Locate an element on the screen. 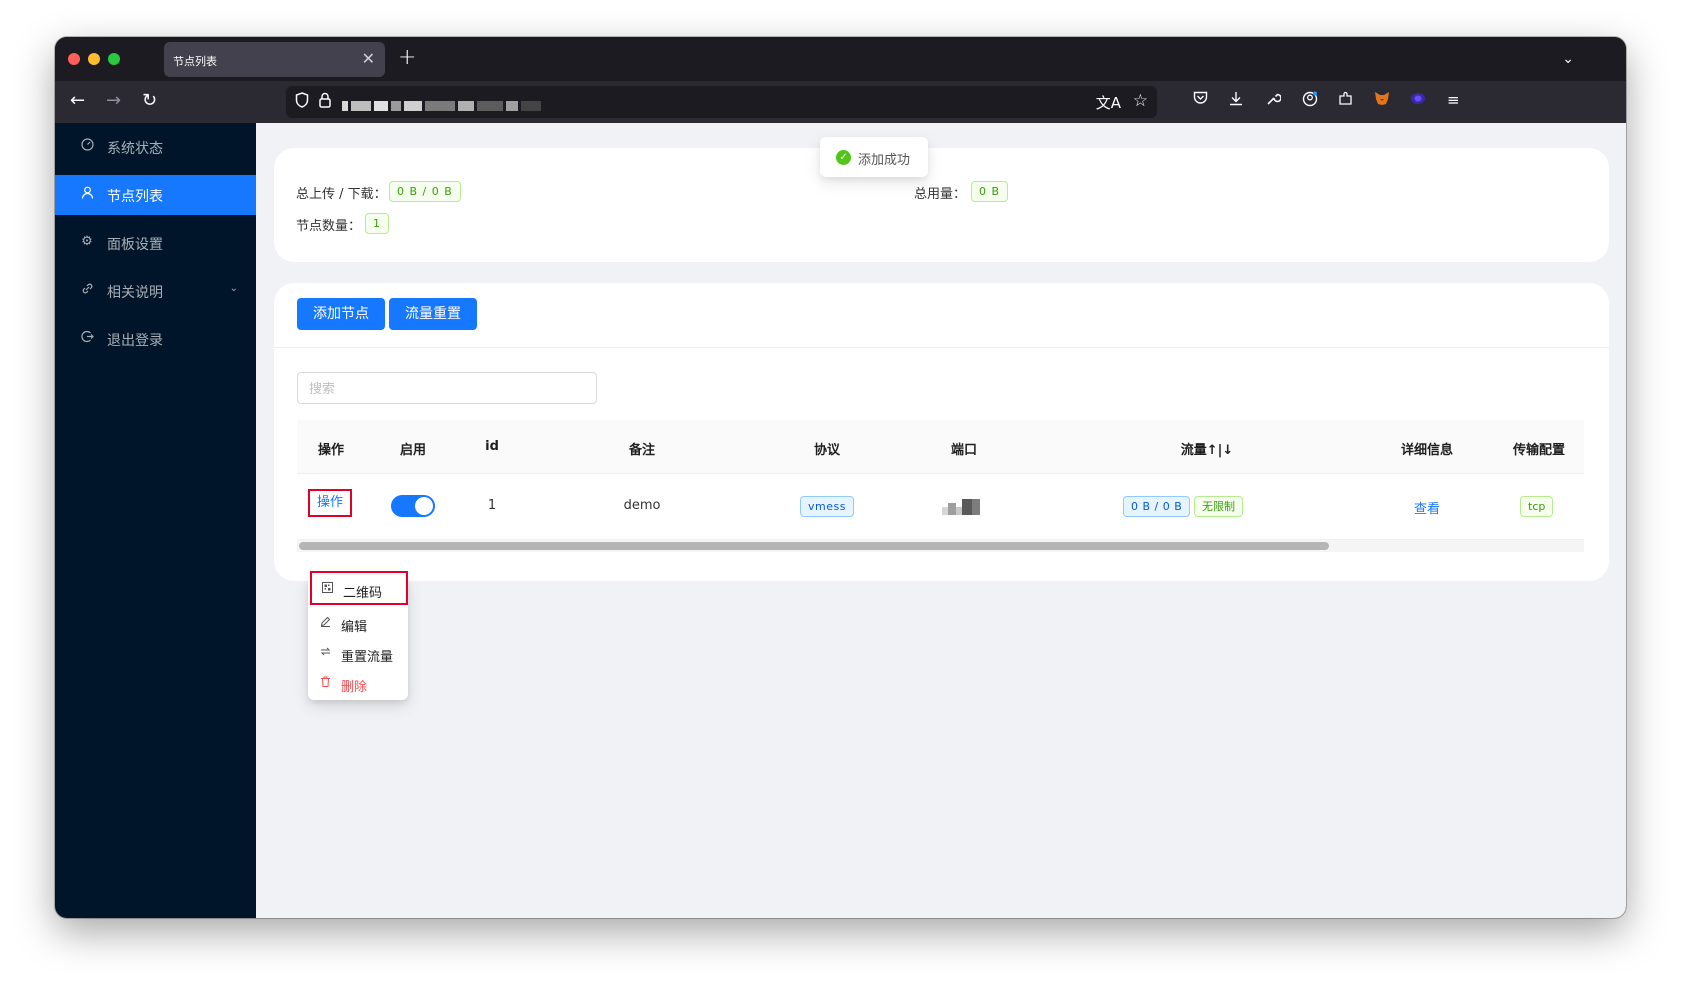 Image resolution: width=1681 pixels, height=991 pixels. chevron-down-icon: ⌄ is located at coordinates (233, 288).